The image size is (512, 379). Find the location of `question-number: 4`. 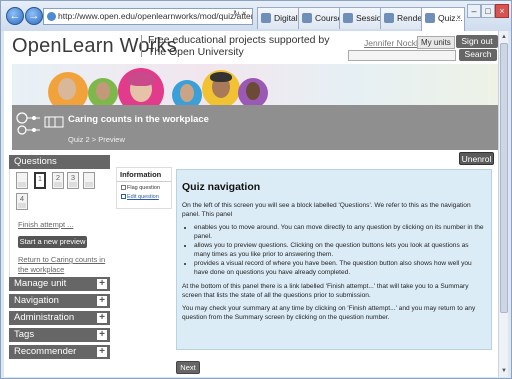

question-number: 4 is located at coordinates (22, 198).